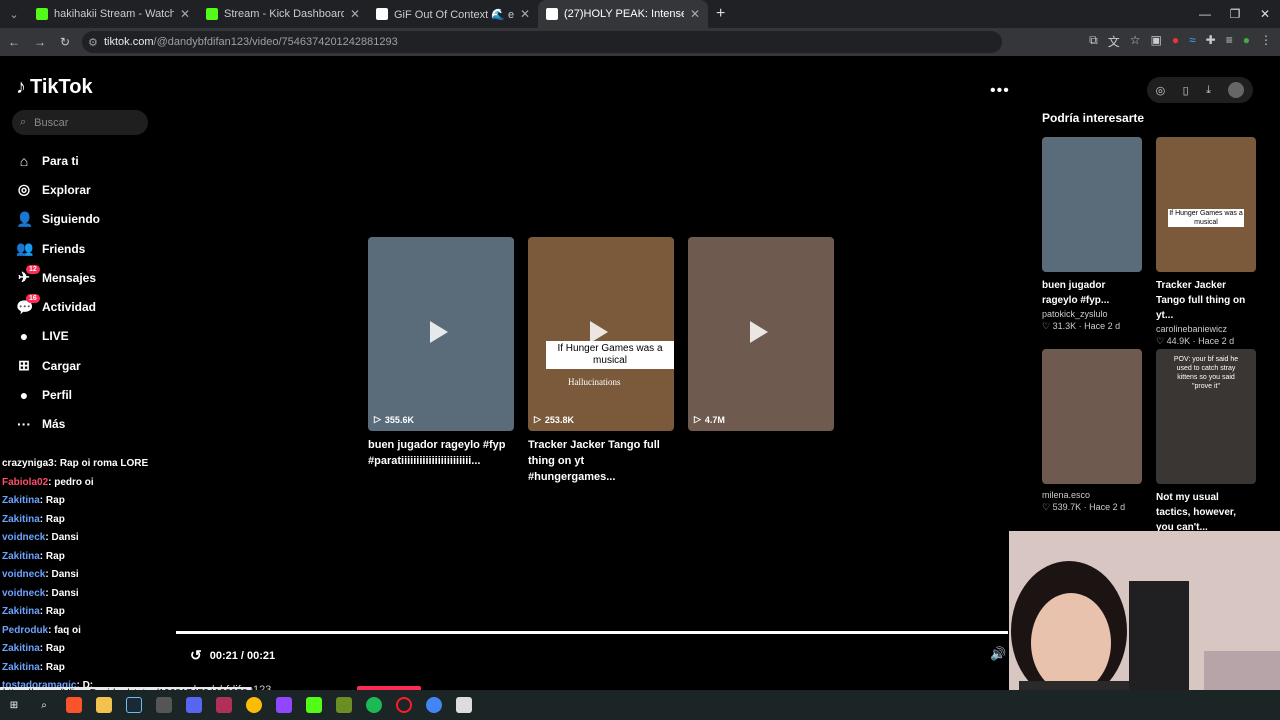 This screenshot has width=1280, height=720. I want to click on extension-icon: ▣, so click(1155, 41).